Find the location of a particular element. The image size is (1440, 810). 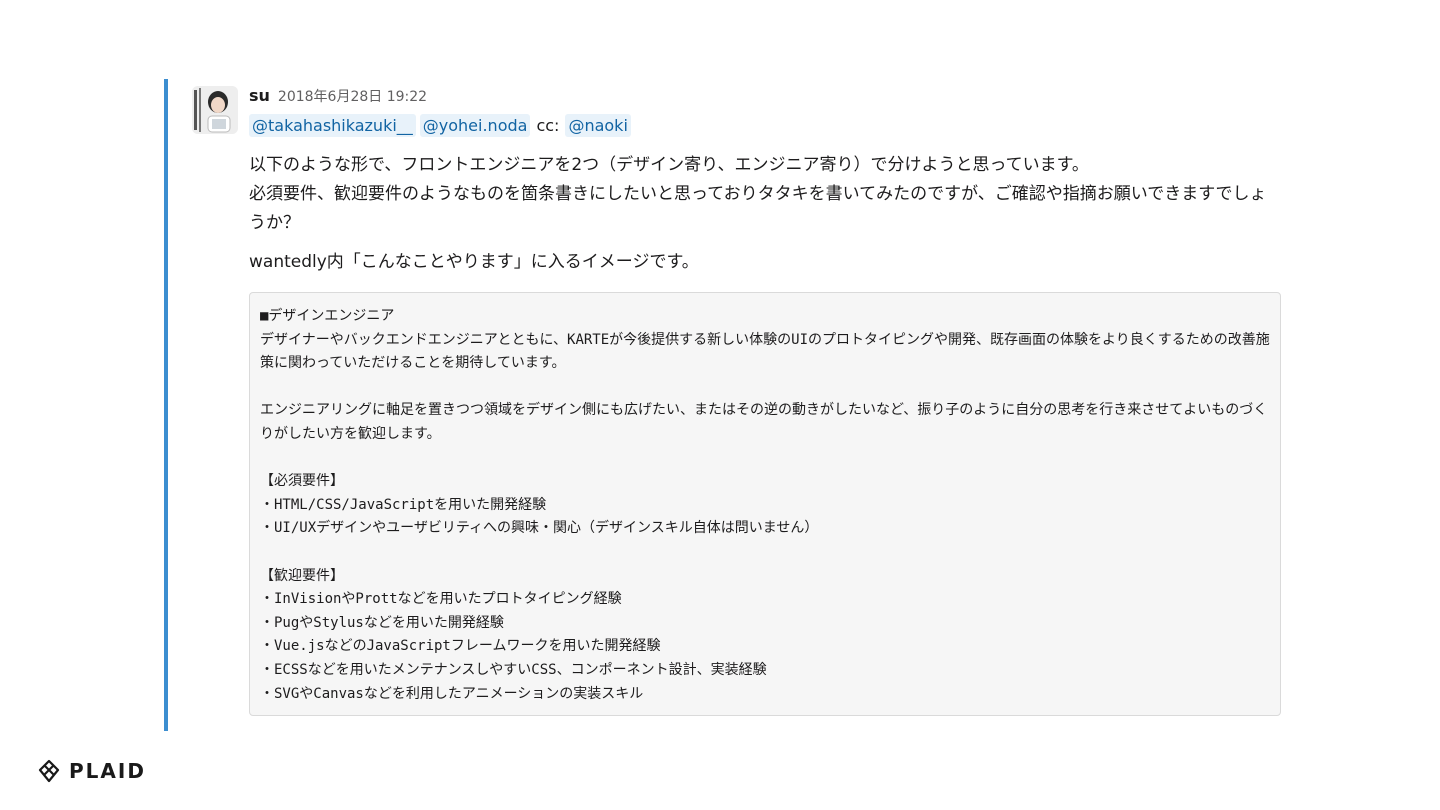

avatar-image is located at coordinates (215, 110).